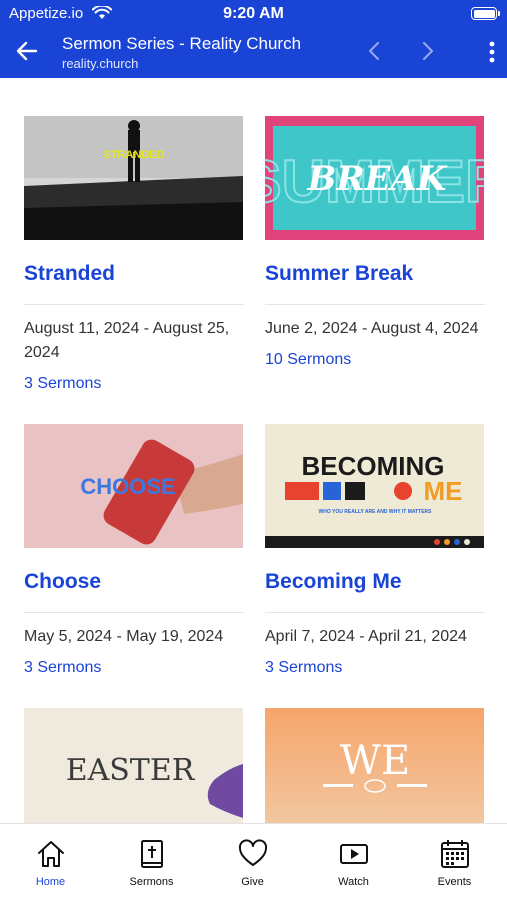 This screenshot has width=507, height=900. What do you see at coordinates (485, 13) in the screenshot?
I see `battery-icon` at bounding box center [485, 13].